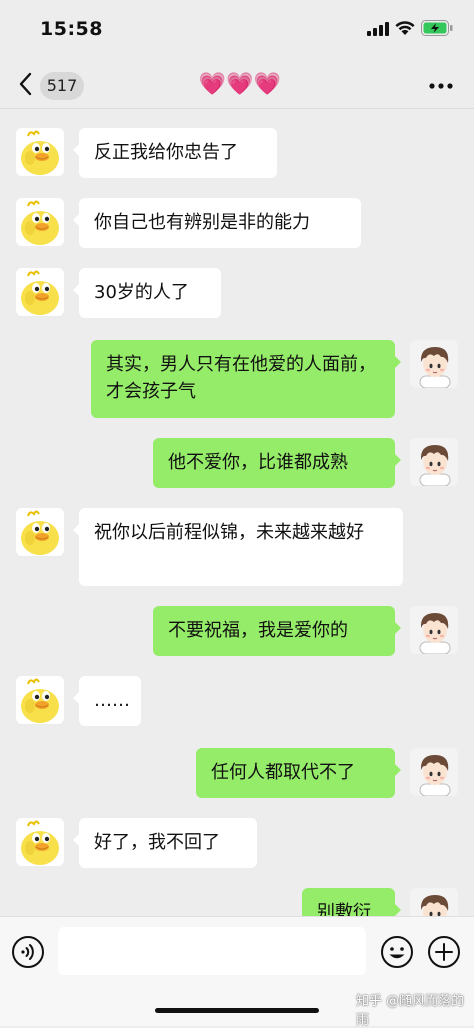 The width and height of the screenshot is (474, 1028). What do you see at coordinates (246, 379) in the screenshot?
I see `message-bubble: 其实，男人只有在他爱的人面前，才会孩子气` at bounding box center [246, 379].